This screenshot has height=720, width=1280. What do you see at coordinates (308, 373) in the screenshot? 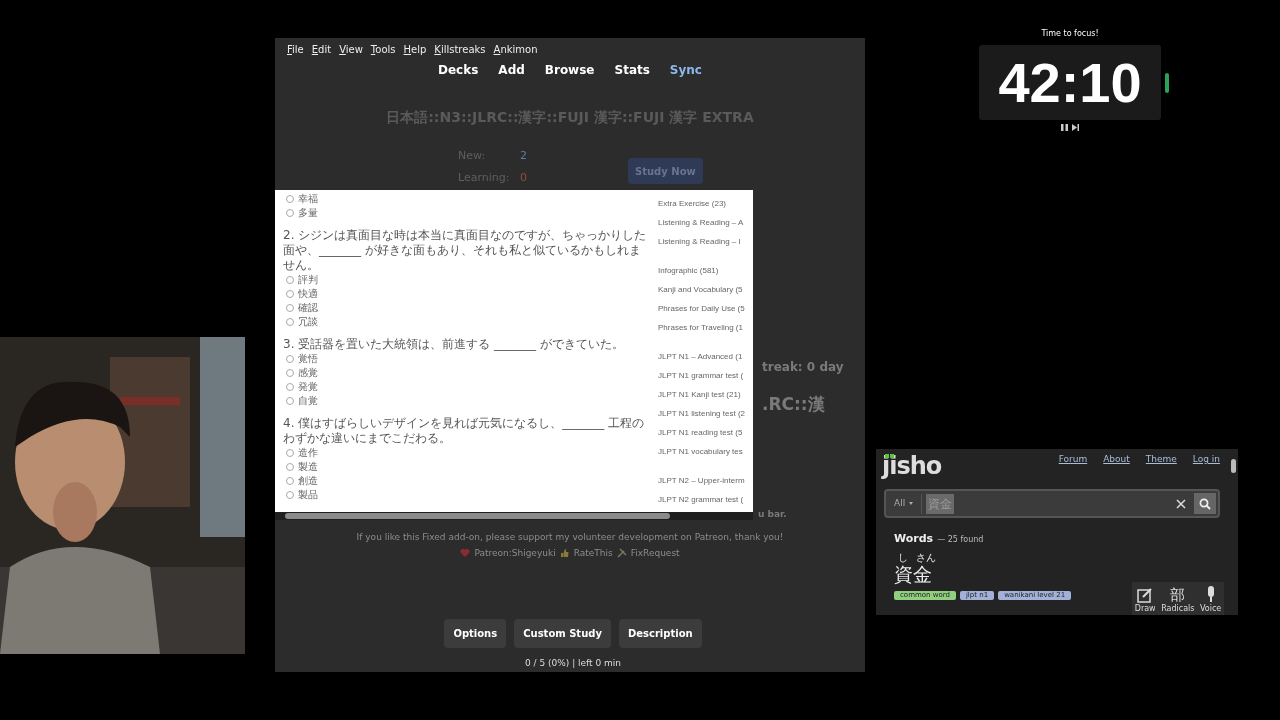
I see `option-label: 感覚` at bounding box center [308, 373].